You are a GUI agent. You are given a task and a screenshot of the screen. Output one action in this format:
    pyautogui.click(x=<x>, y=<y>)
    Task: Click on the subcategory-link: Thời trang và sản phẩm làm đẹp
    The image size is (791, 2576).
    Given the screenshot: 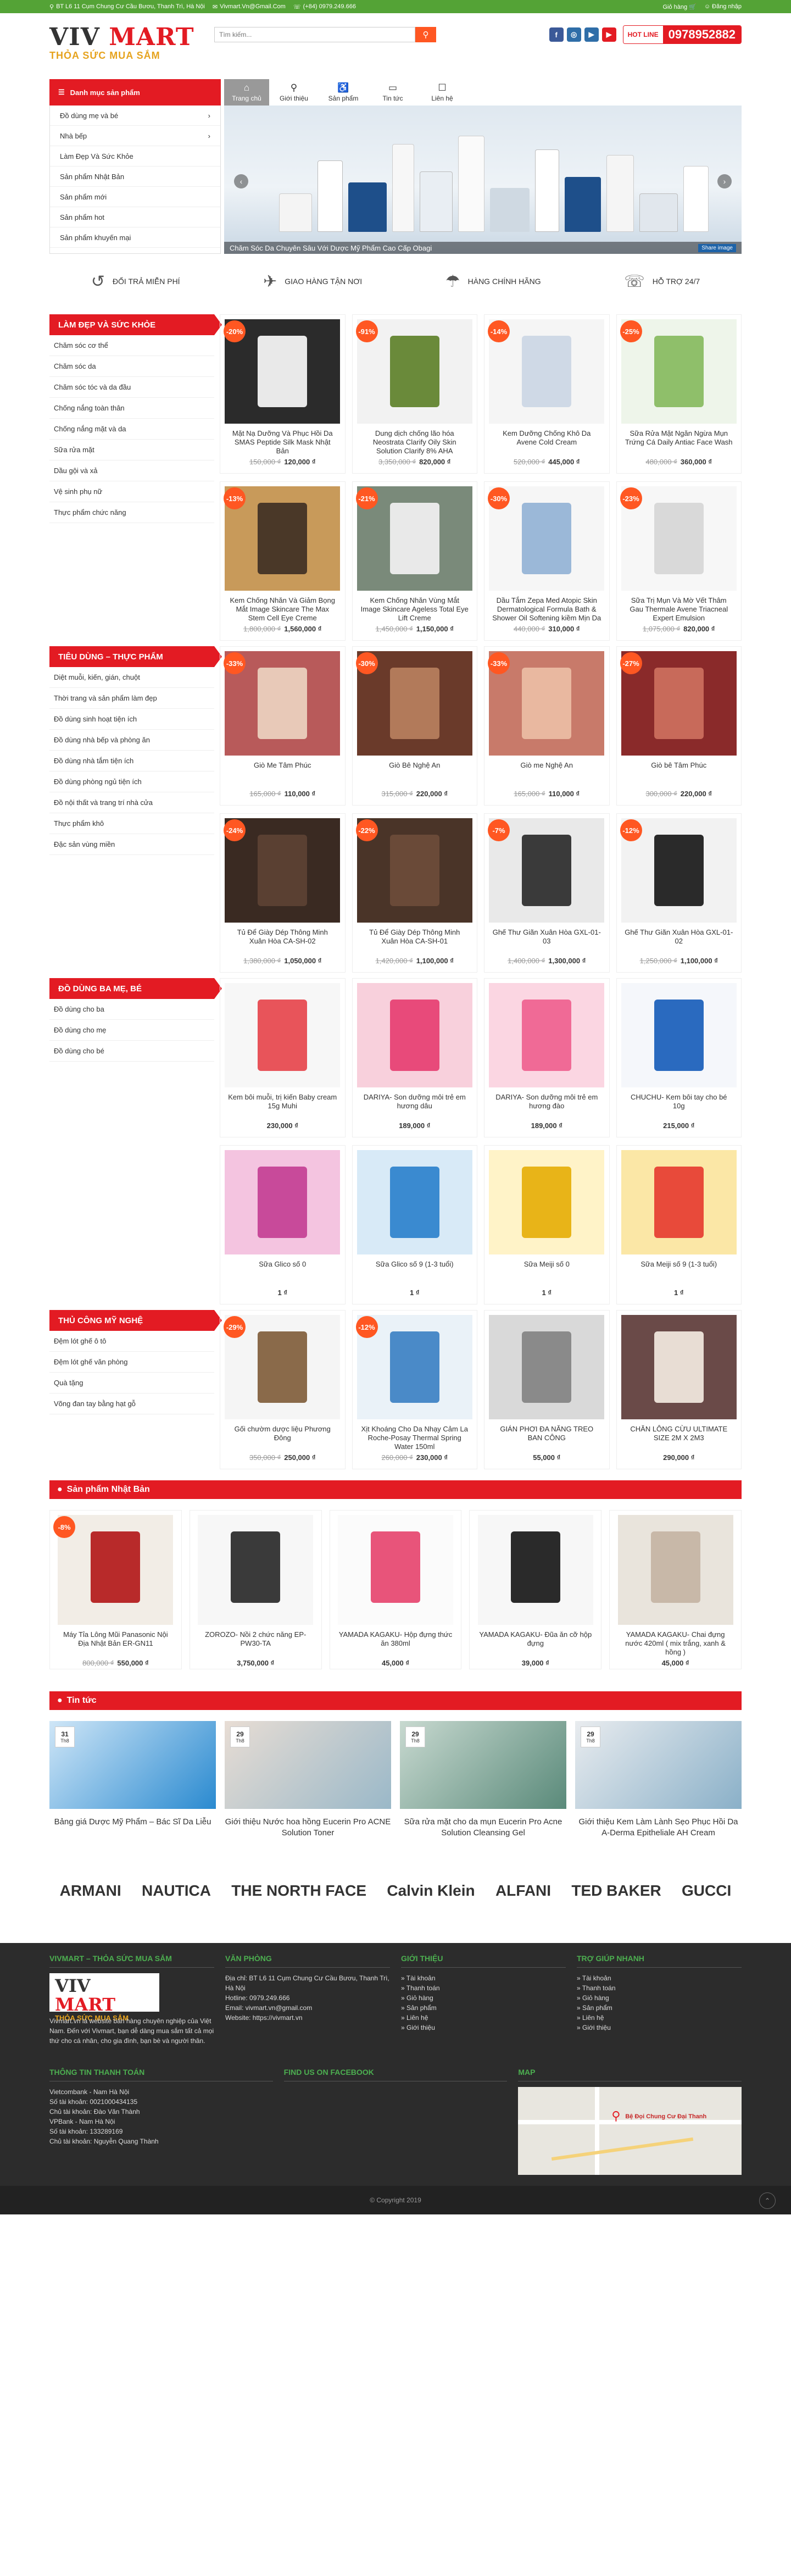 What is the action you would take?
    pyautogui.click(x=132, y=698)
    